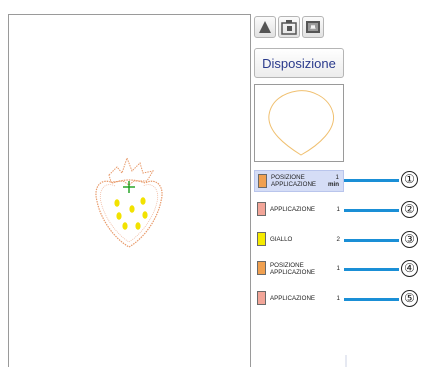 The image size is (423, 368). I want to click on color-row-3: GIALLO 2, so click(299, 240).